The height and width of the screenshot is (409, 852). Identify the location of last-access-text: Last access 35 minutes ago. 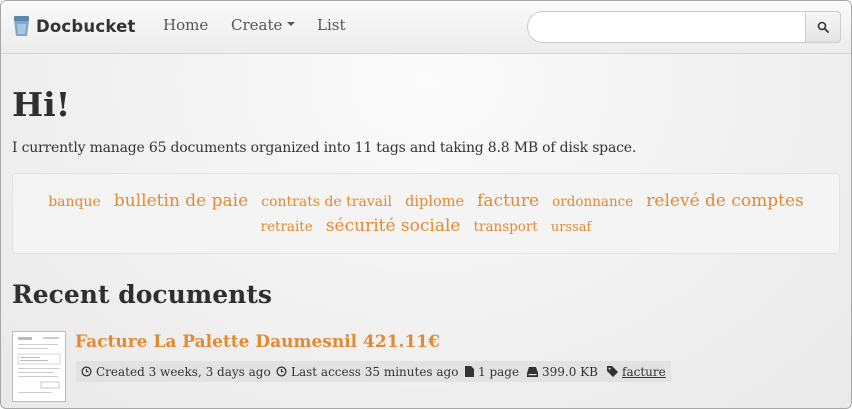
(375, 371).